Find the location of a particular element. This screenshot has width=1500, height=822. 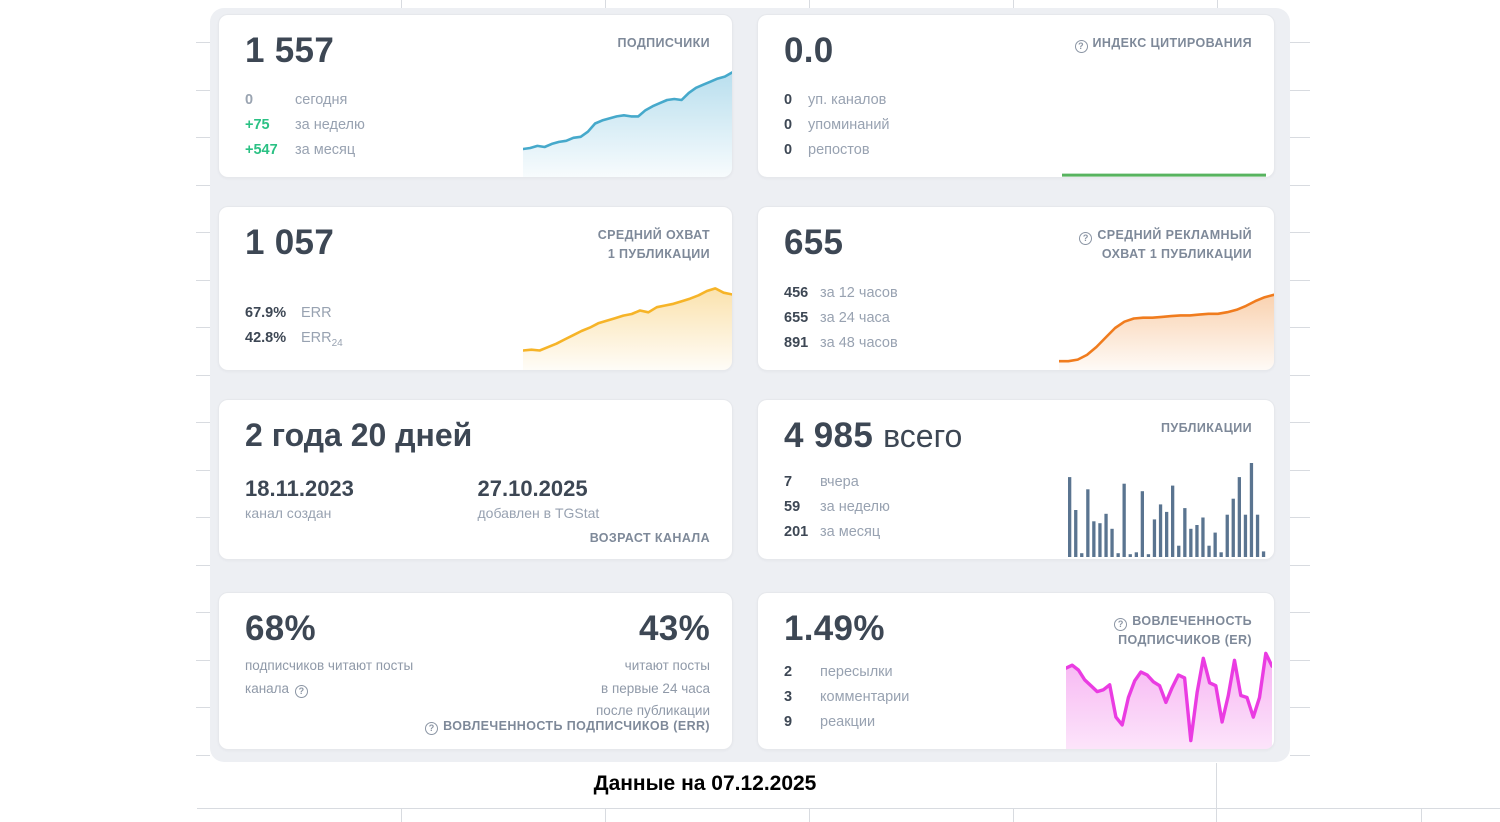

stat-label: ERR is located at coordinates (316, 313).